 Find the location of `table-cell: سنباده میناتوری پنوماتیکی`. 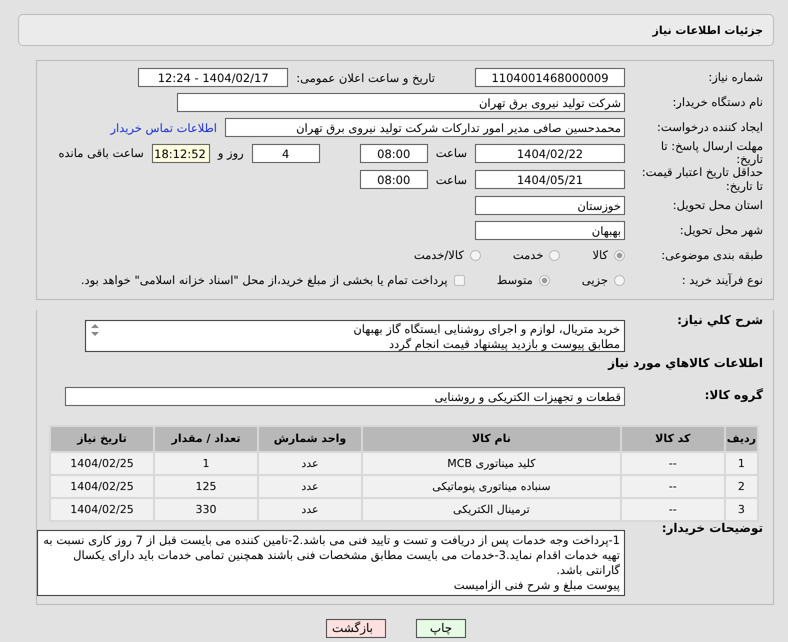

table-cell: سنباده میناتوری پنوماتیکی is located at coordinates (491, 486).